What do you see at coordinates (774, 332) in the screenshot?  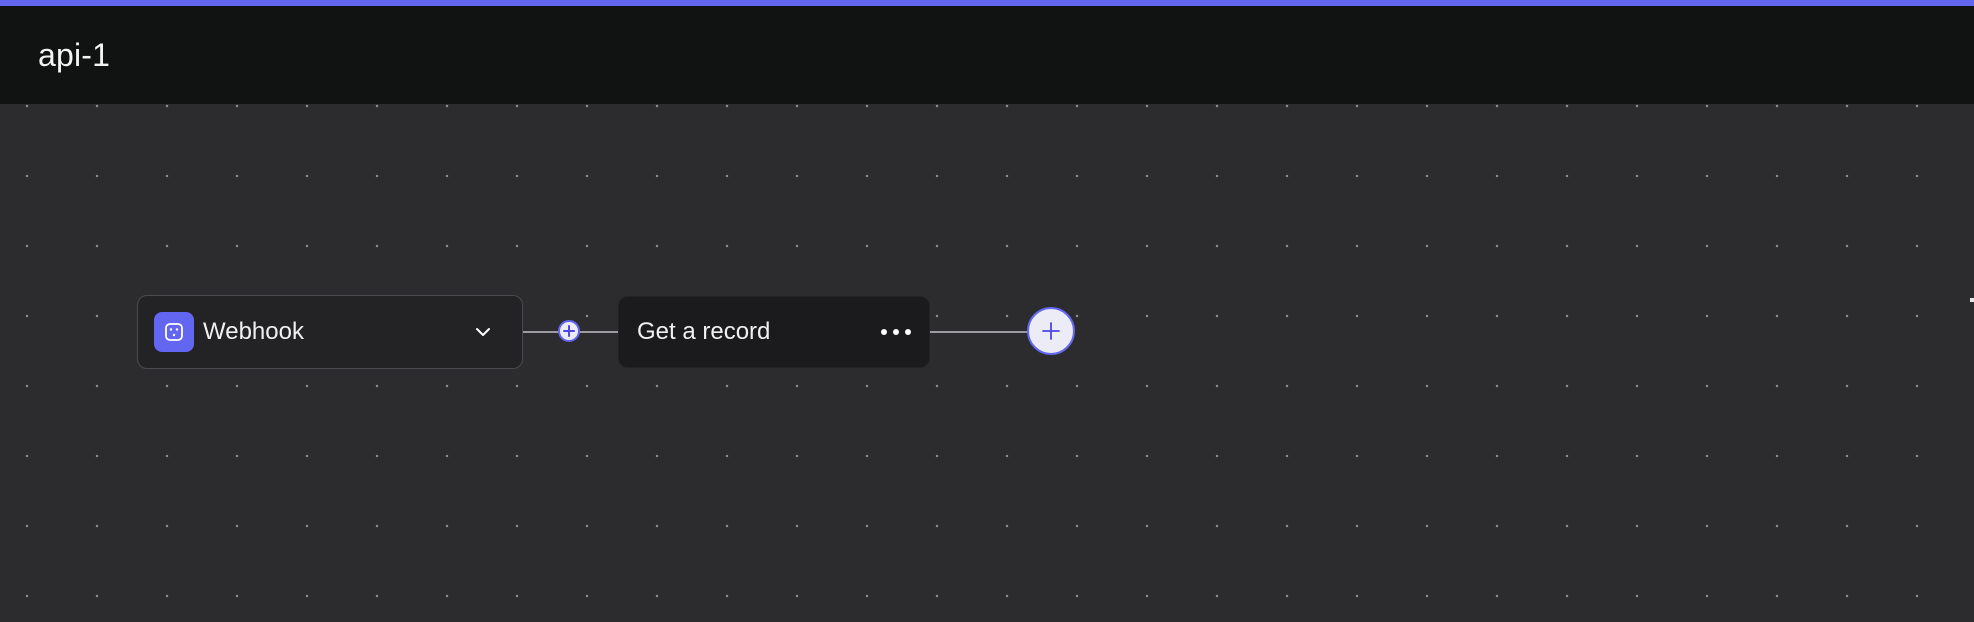 I see `action-node: Get a record` at bounding box center [774, 332].